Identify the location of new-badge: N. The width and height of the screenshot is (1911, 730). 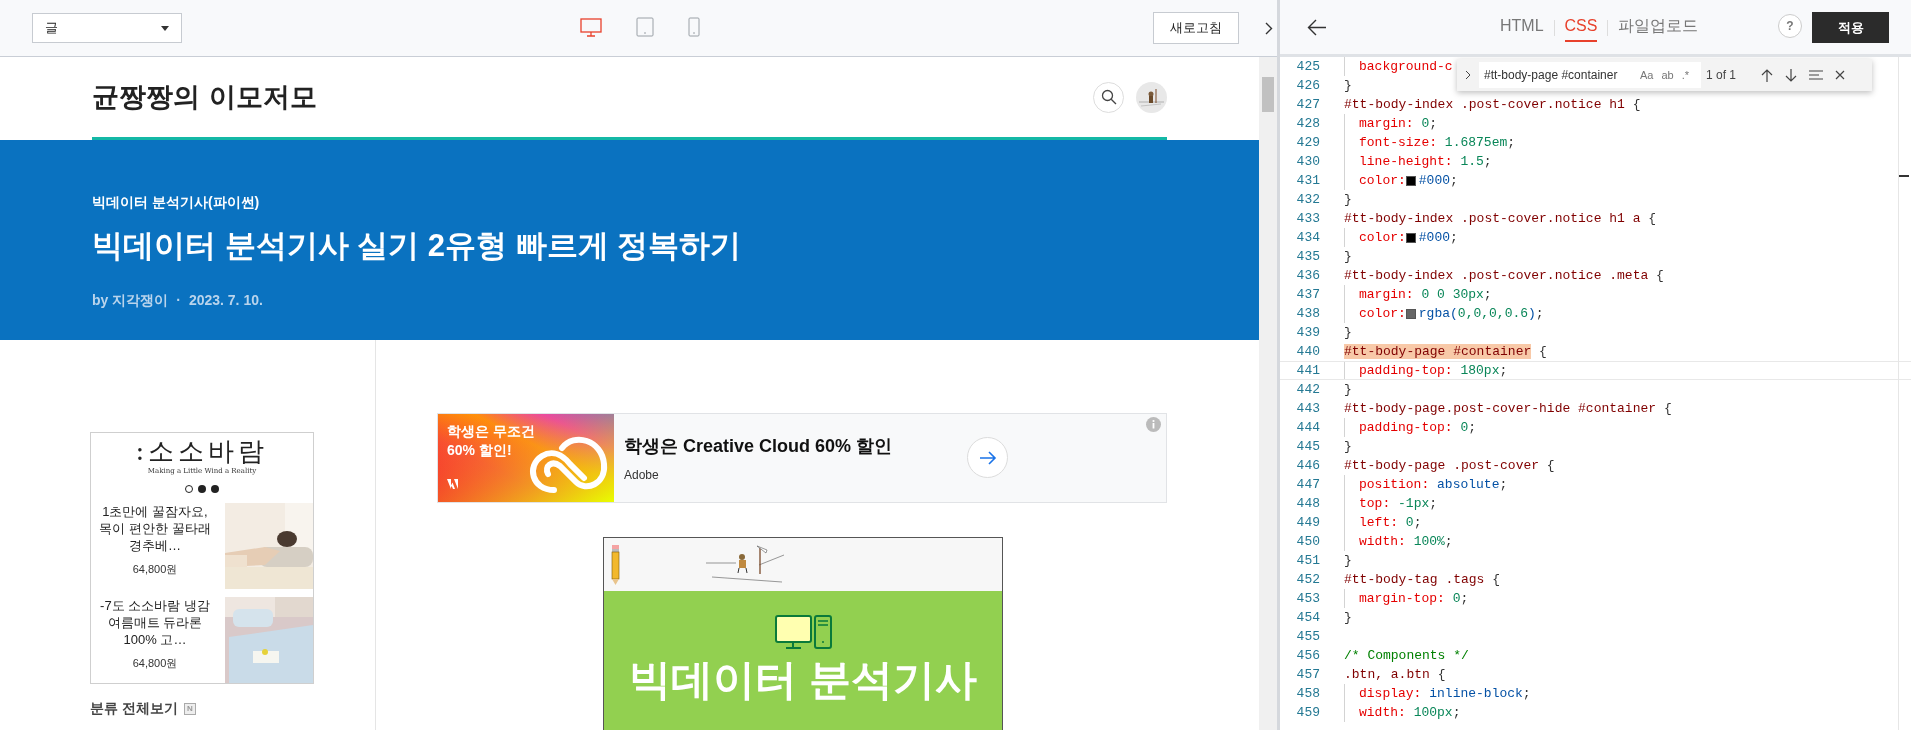
(189, 708).